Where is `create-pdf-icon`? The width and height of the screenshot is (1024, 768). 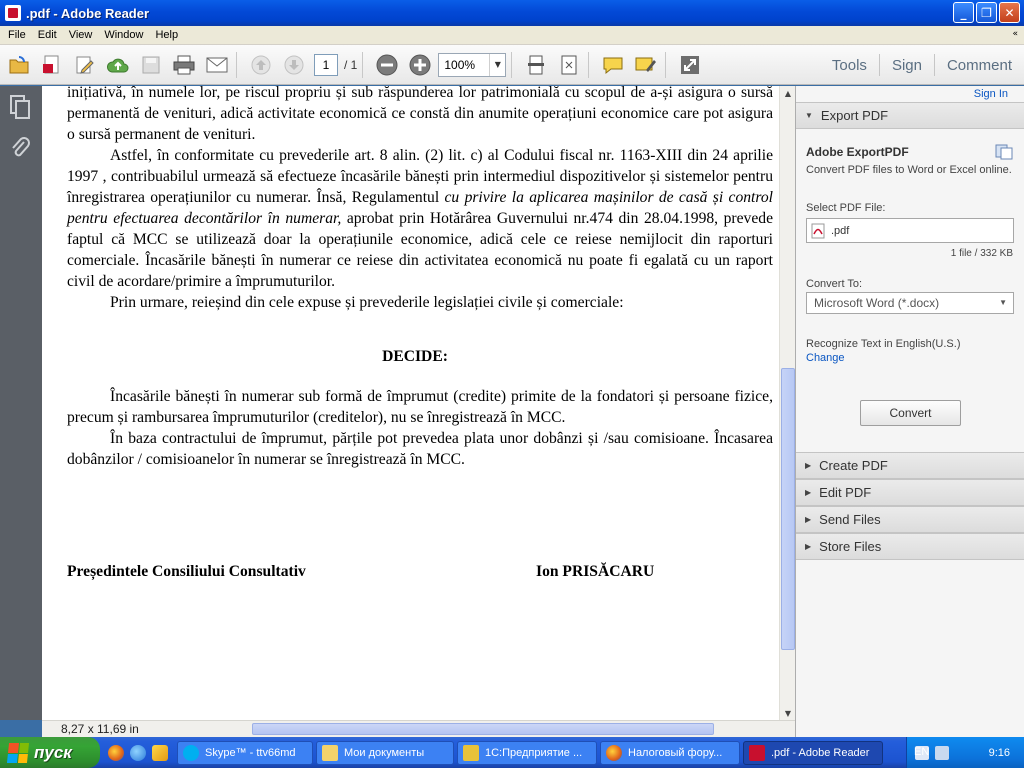
create-pdf-icon is located at coordinates (51, 64).